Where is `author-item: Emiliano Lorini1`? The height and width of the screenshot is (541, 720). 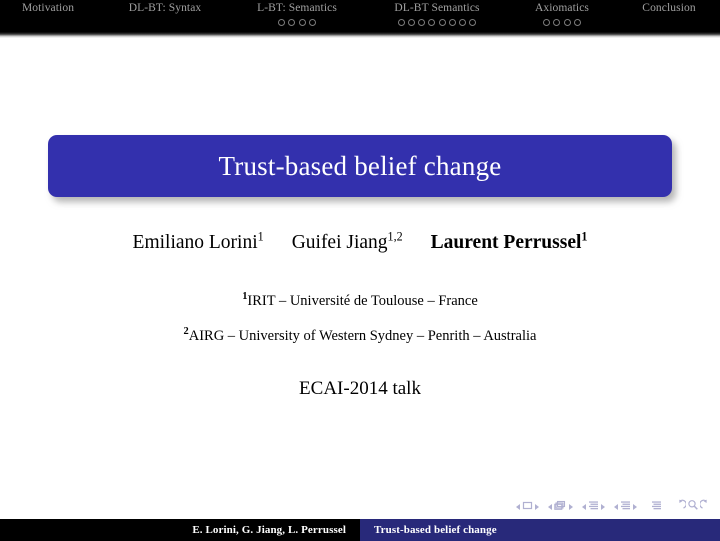 author-item: Emiliano Lorini1 is located at coordinates (198, 241).